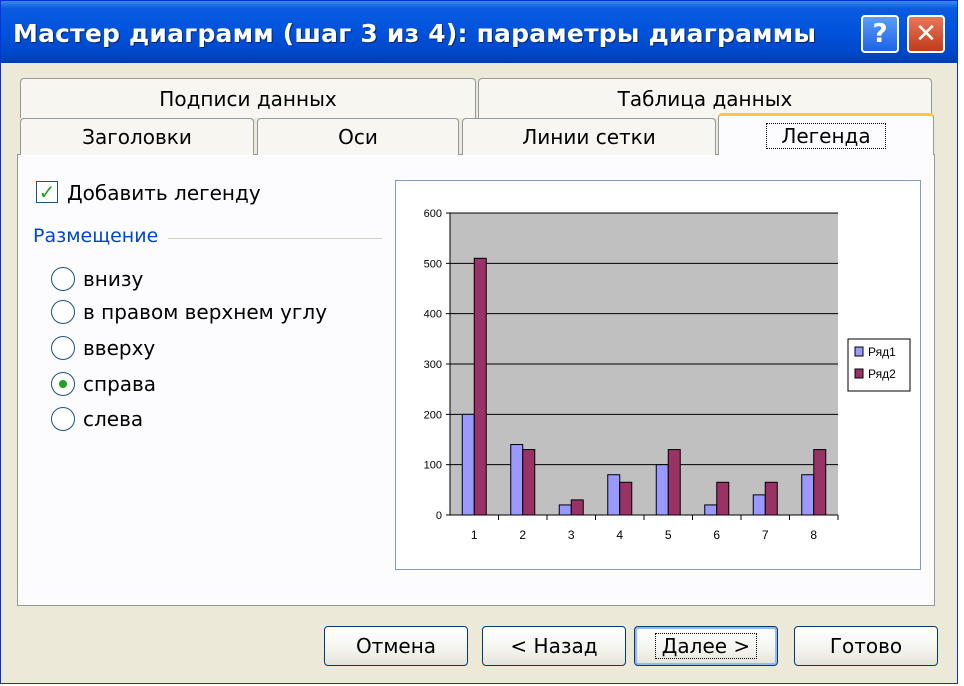 Image resolution: width=964 pixels, height=686 pixels. I want to click on placement-radio-corner, so click(63, 312).